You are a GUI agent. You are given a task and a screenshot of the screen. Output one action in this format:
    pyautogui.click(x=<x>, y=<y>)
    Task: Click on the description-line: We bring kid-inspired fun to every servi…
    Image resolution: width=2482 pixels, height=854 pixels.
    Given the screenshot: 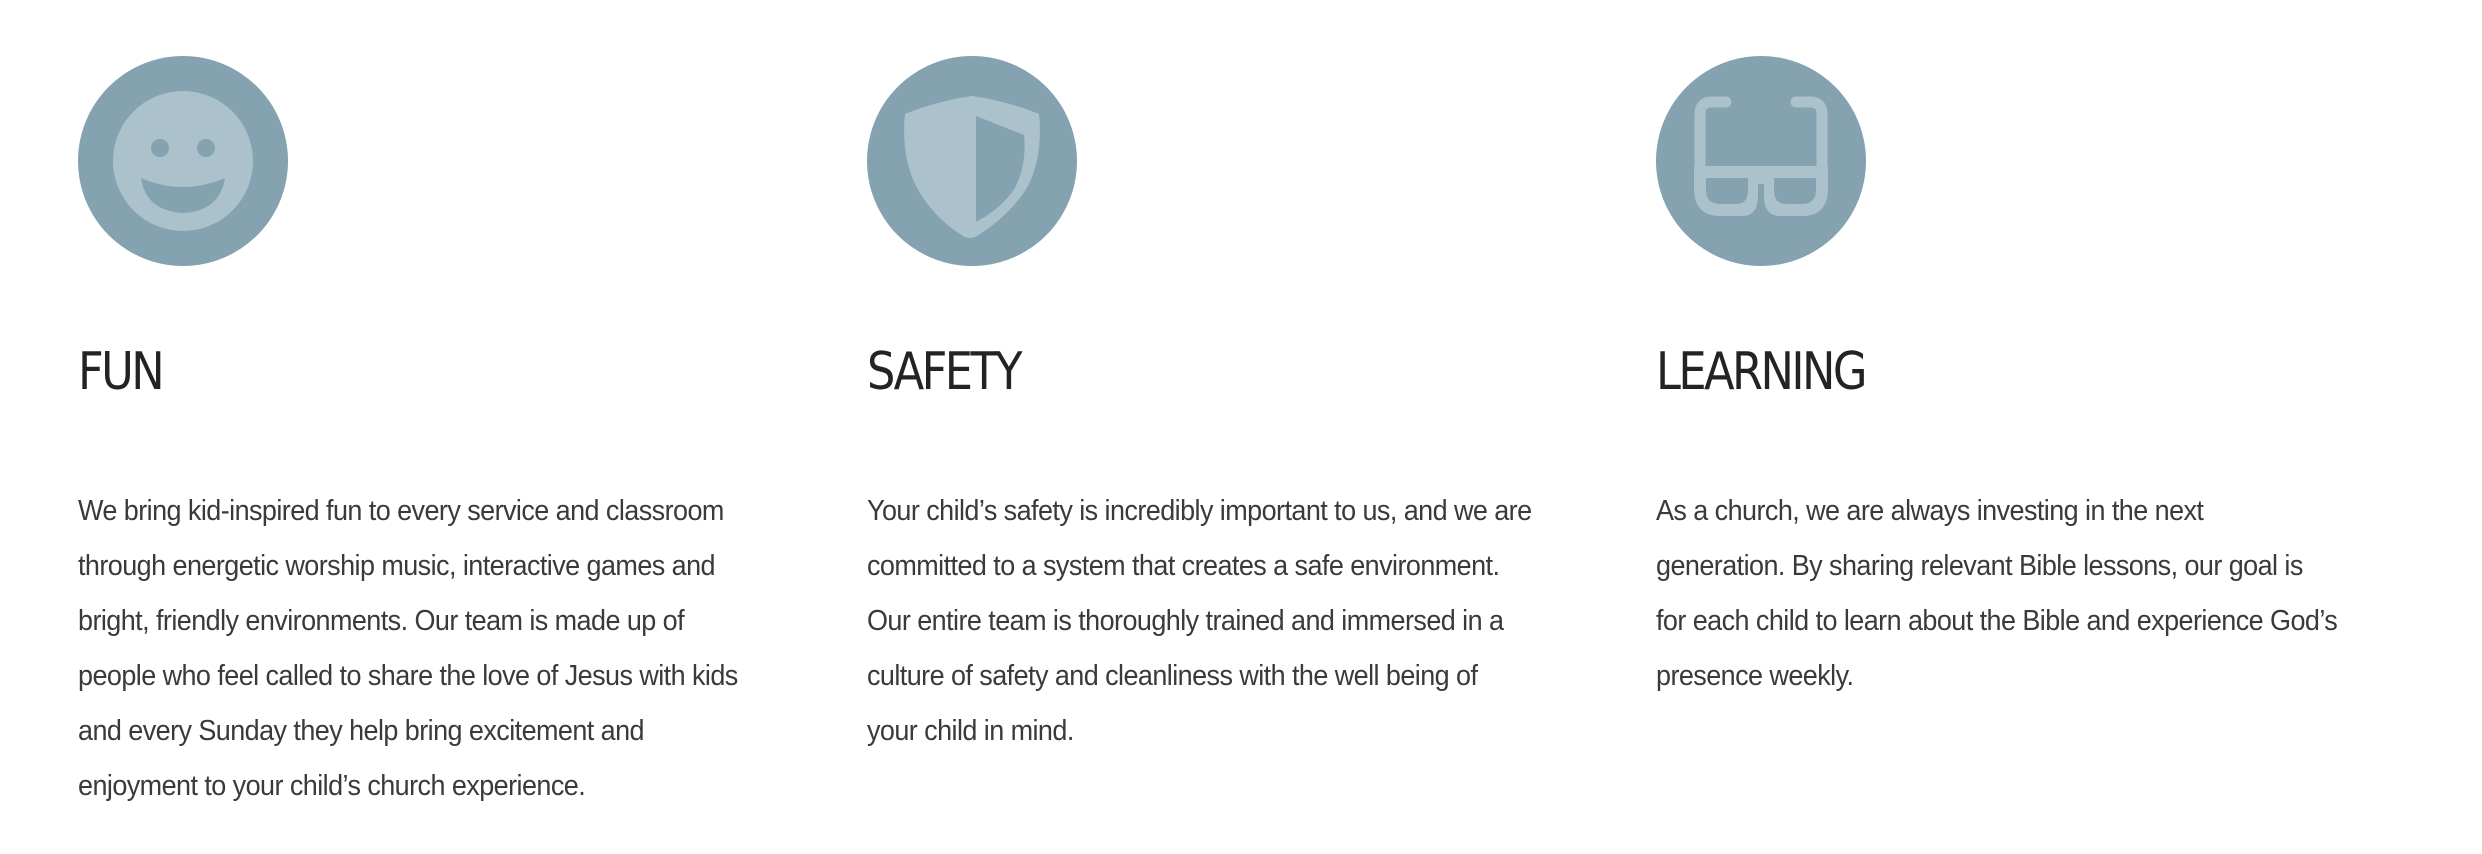 What is the action you would take?
    pyautogui.click(x=401, y=511)
    